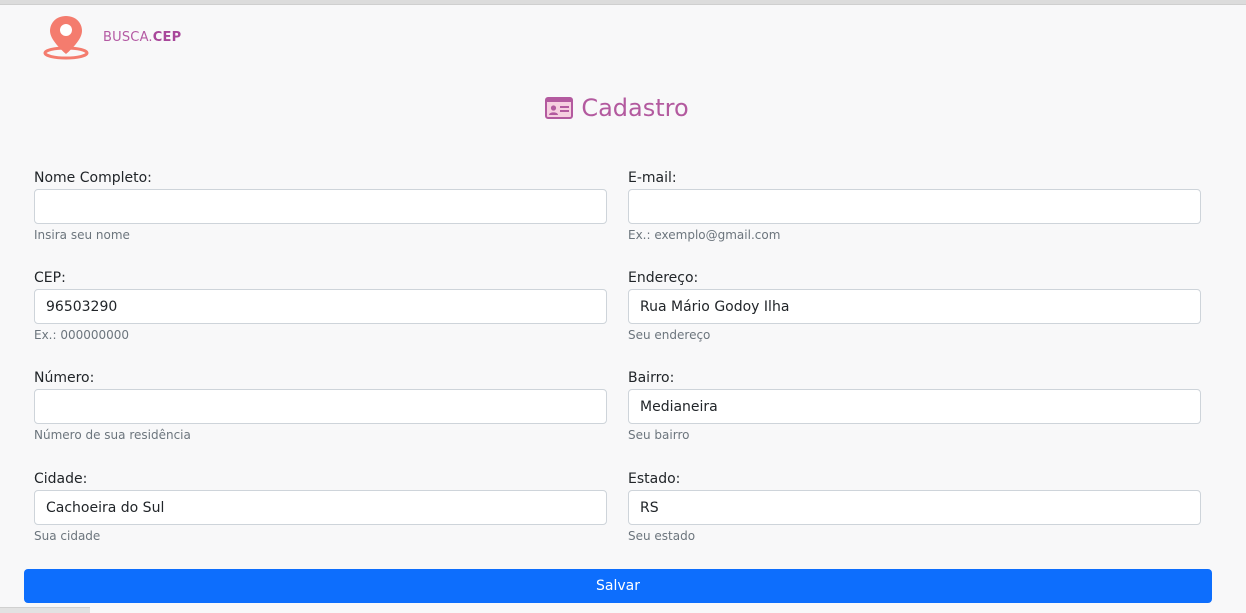 This screenshot has width=1246, height=613. What do you see at coordinates (914, 206) in the screenshot?
I see `email-input` at bounding box center [914, 206].